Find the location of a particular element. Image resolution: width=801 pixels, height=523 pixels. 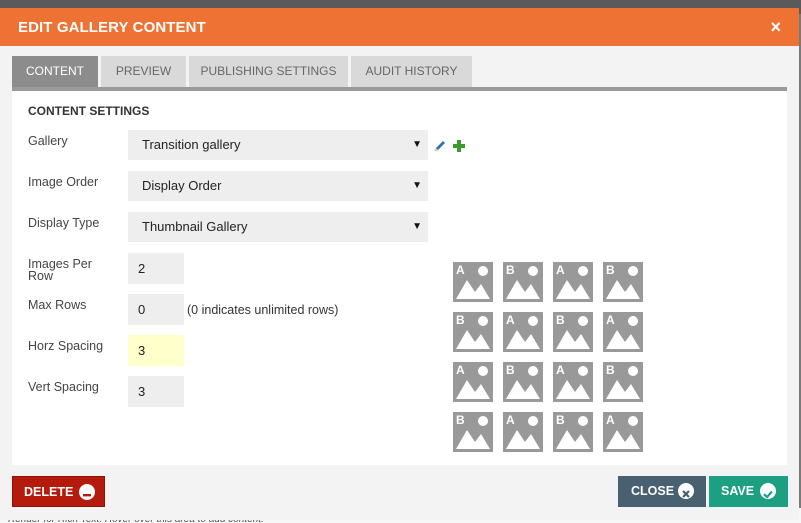

close-button: CLOSE is located at coordinates (662, 491).